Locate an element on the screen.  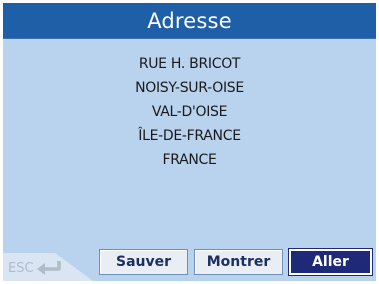
show-button-label: Montrer is located at coordinates (238, 262).